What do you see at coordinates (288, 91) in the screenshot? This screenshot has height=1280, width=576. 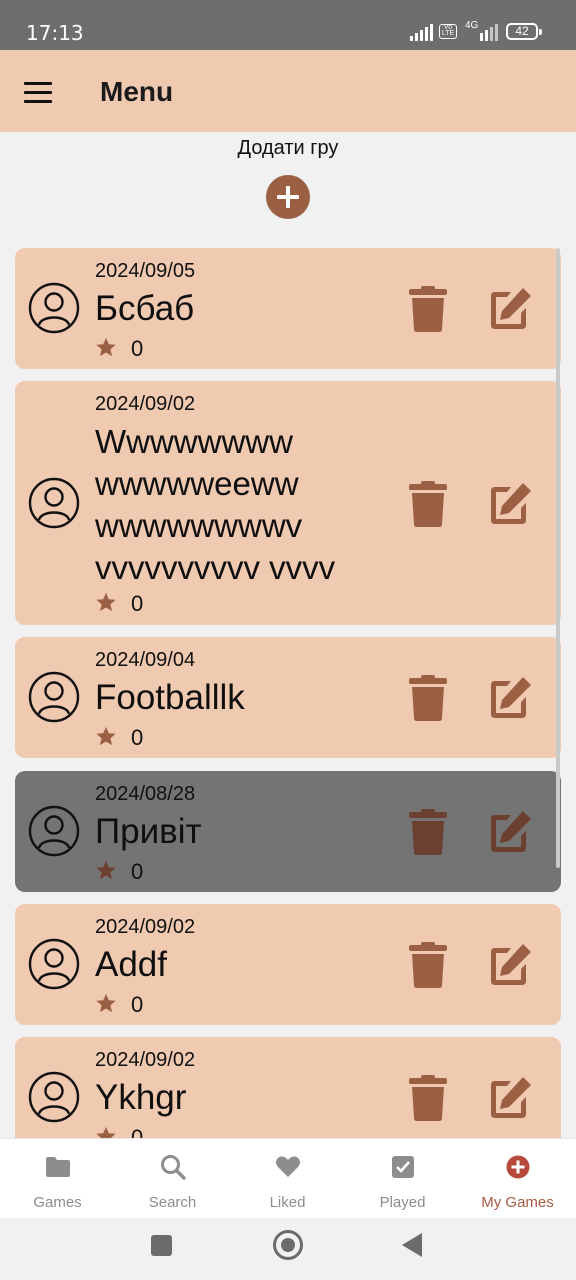 I see `app-bar: Menu` at bounding box center [288, 91].